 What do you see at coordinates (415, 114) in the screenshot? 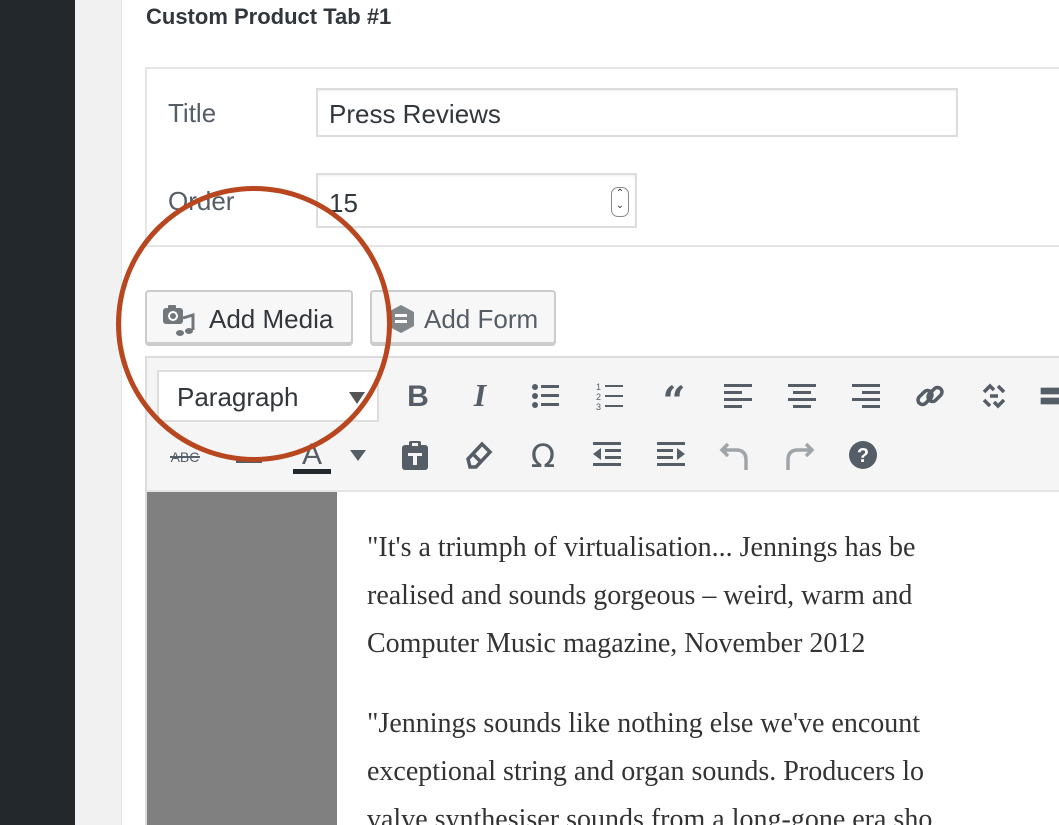
I see `title-input-value: Press Reviews` at bounding box center [415, 114].